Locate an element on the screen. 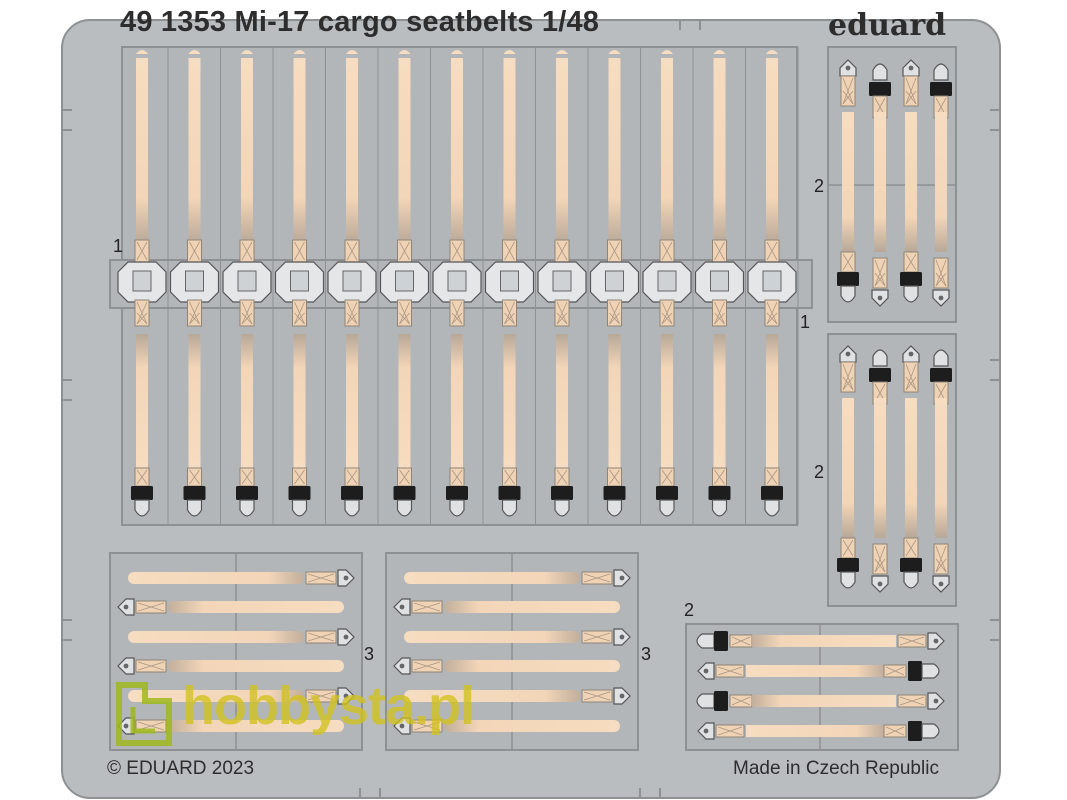 This screenshot has height=800, width=1067. part-number-side-lower: 2 is located at coordinates (819, 472).